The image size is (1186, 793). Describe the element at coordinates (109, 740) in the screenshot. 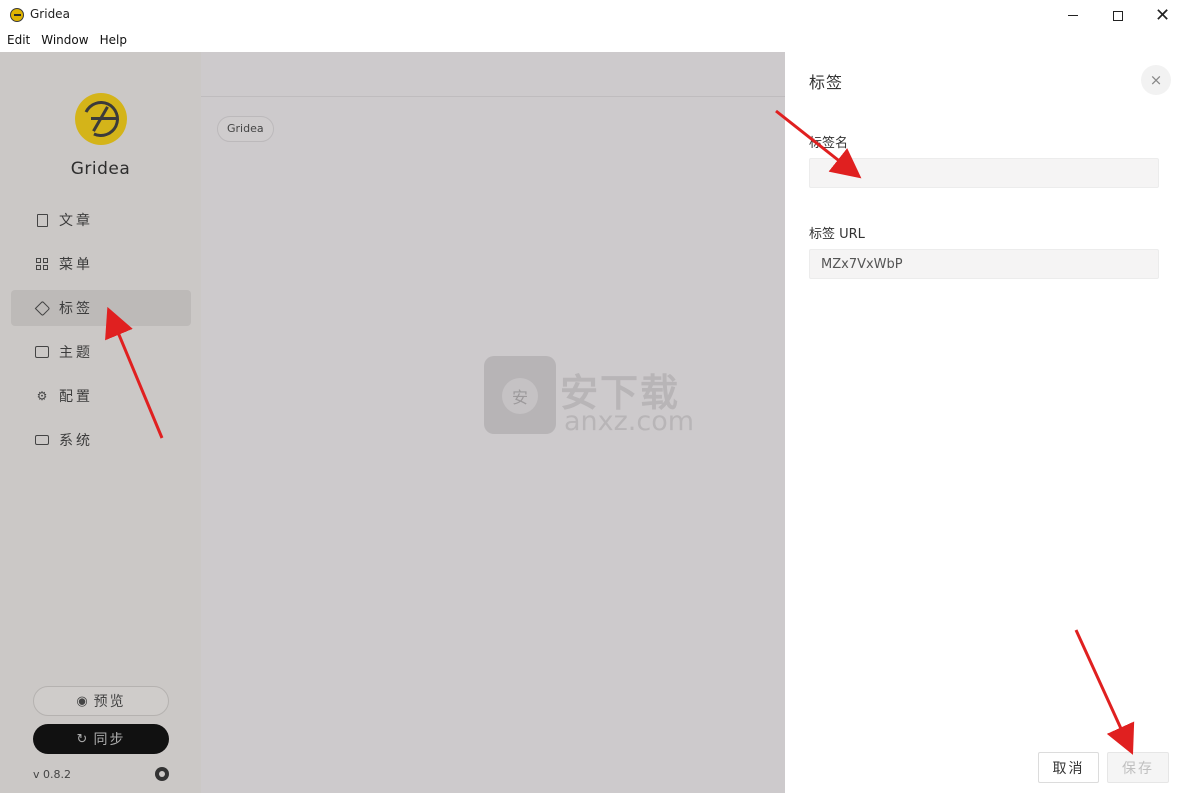

I see `sync-label: 同步` at that location.